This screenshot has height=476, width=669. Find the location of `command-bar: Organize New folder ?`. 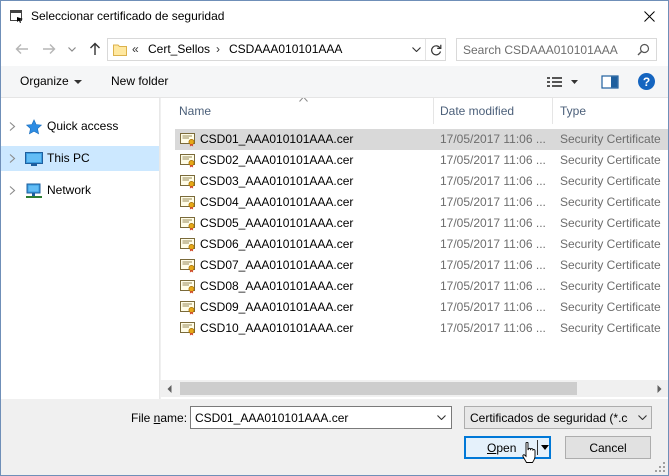

command-bar: Organize New folder ? is located at coordinates (334, 82).